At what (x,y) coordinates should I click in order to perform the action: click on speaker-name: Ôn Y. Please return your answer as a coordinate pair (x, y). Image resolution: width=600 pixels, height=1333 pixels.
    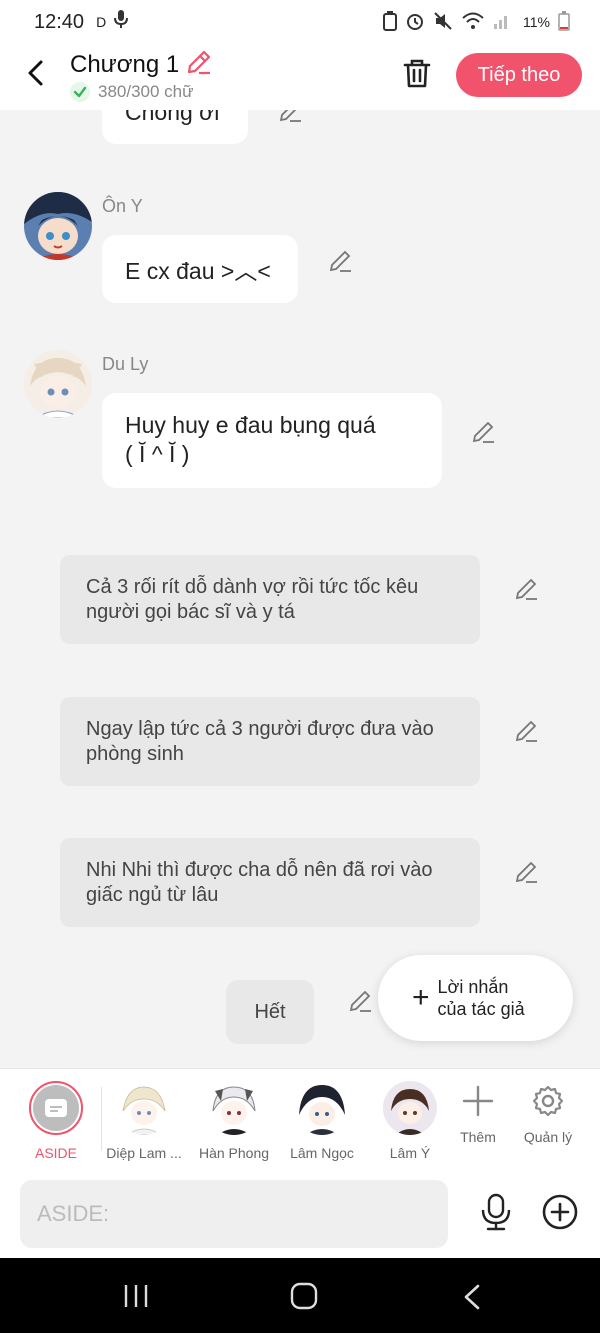
    Looking at the image, I should click on (122, 206).